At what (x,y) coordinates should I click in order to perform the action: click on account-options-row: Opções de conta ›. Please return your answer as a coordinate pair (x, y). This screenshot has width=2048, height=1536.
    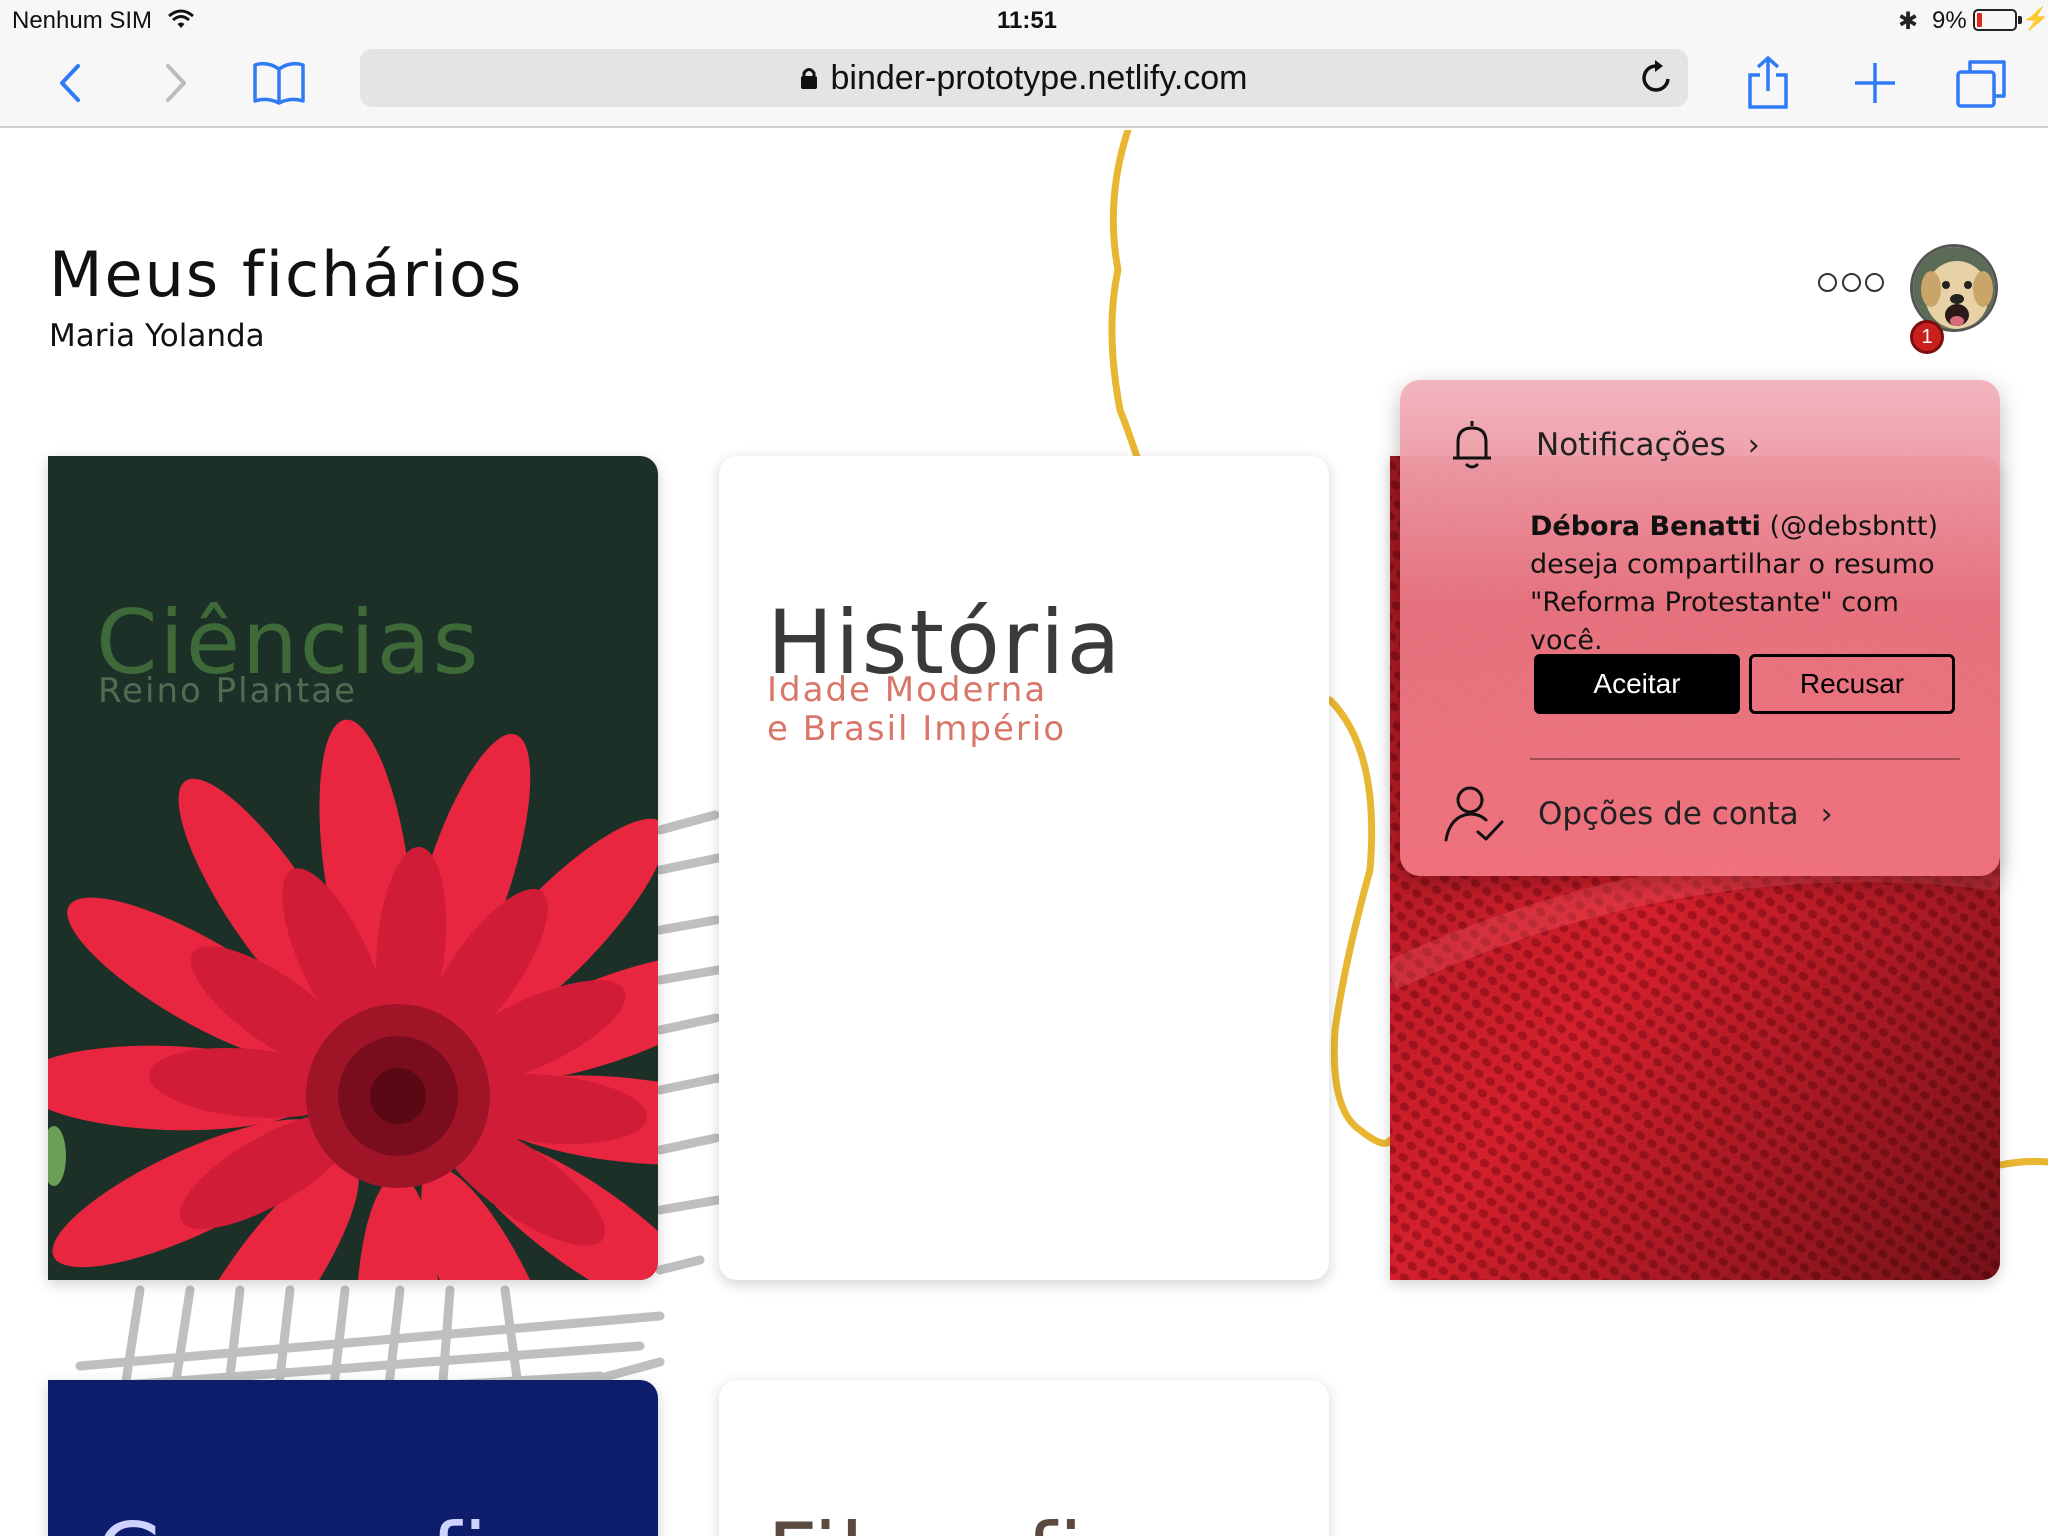
    Looking at the image, I should click on (1637, 814).